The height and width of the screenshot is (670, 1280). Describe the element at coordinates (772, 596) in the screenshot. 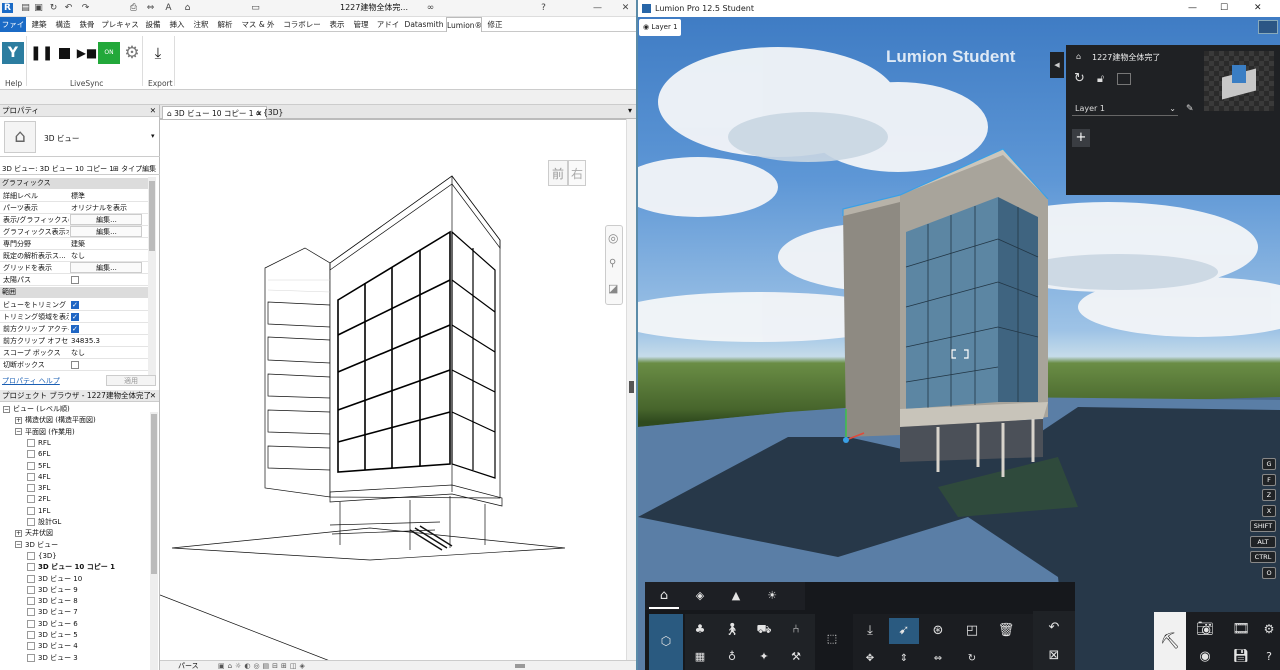

I see `weather-mode-icon: ☀` at that location.